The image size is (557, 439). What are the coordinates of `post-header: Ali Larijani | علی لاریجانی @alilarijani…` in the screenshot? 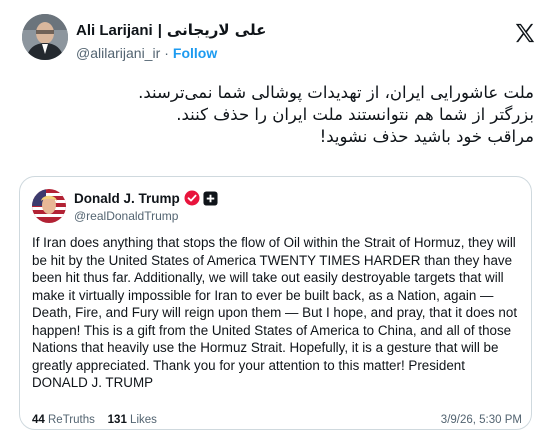 It's located at (282, 42).